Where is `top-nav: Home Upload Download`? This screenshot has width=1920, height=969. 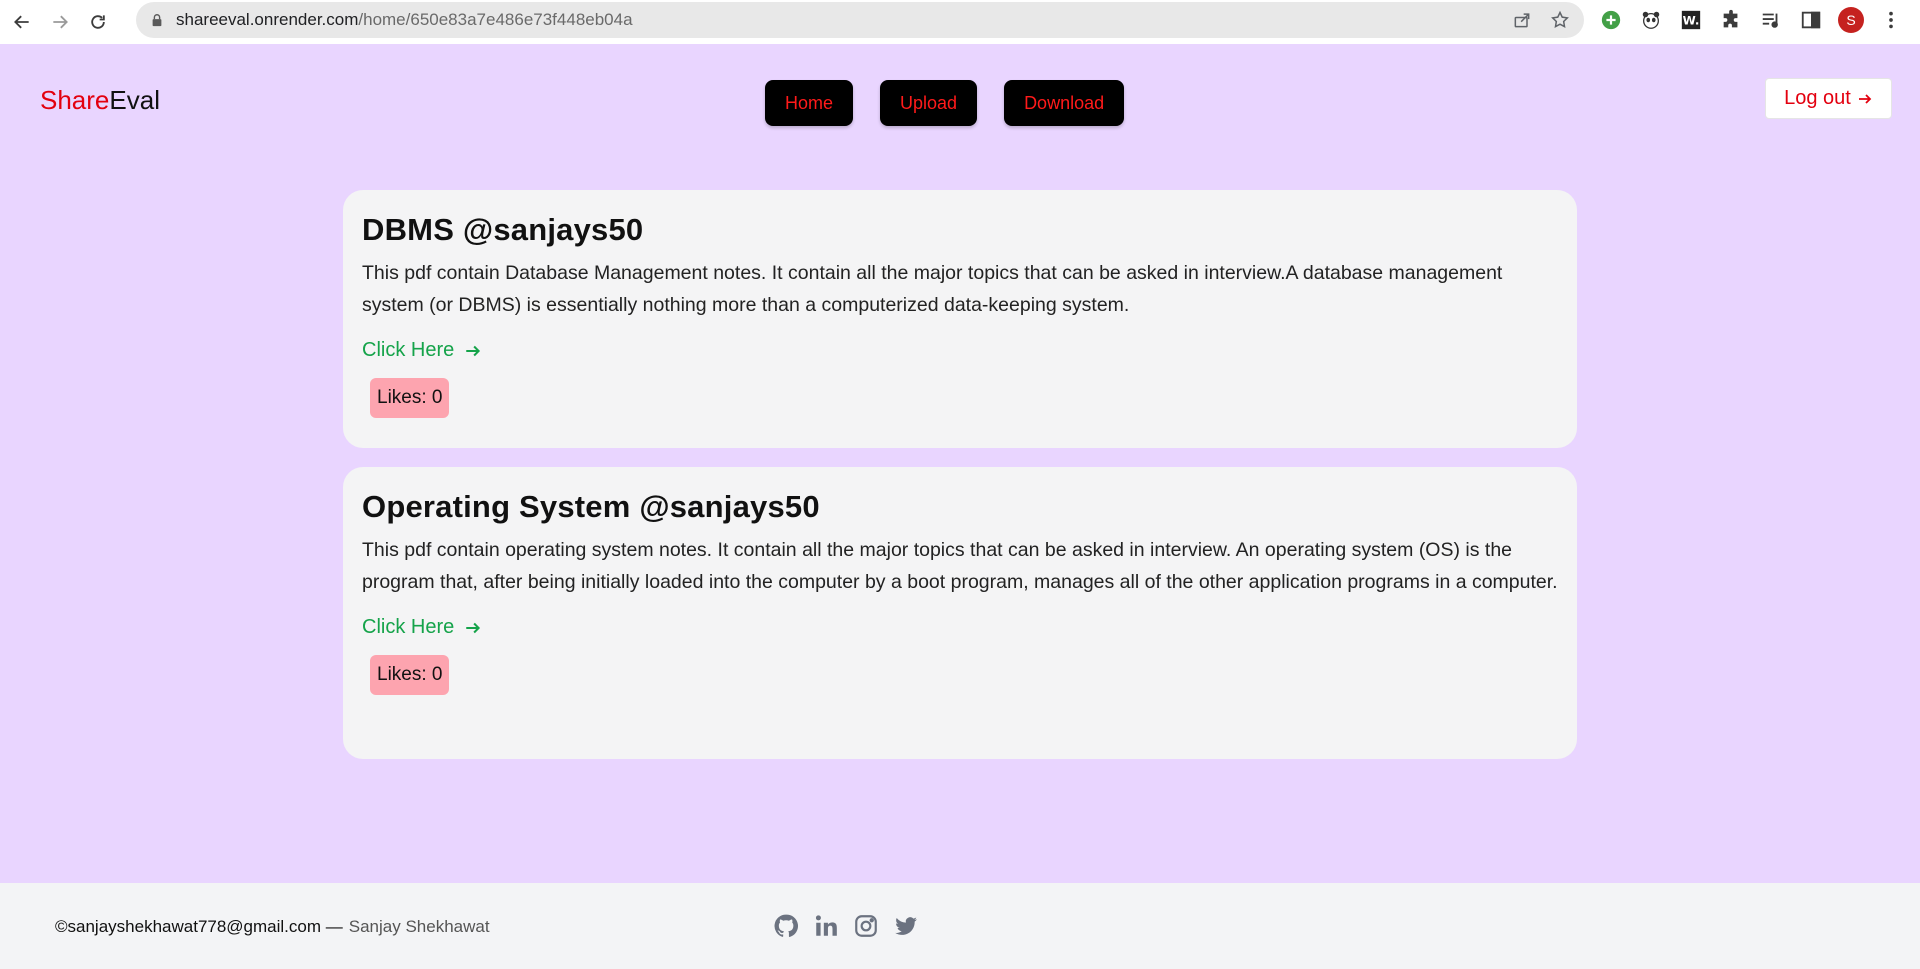
top-nav: Home Upload Download is located at coordinates (945, 103).